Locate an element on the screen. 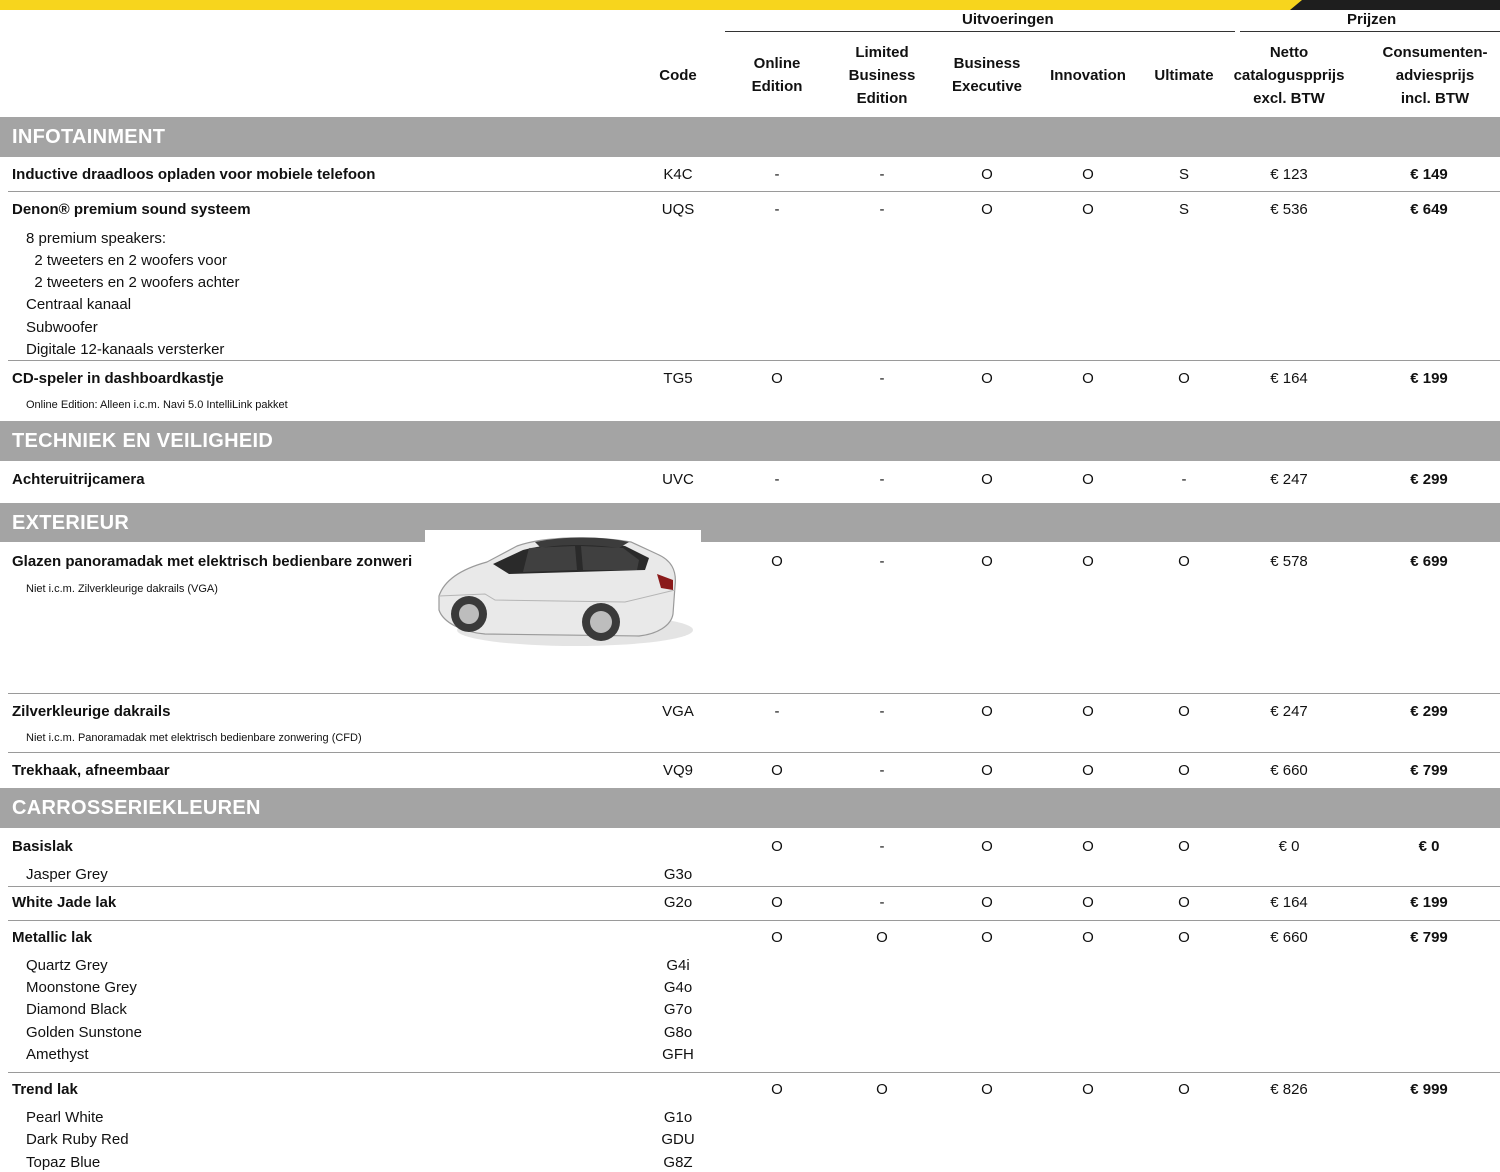 This screenshot has height=1172, width=1500. consumer-price: € 299 is located at coordinates (1429, 479).